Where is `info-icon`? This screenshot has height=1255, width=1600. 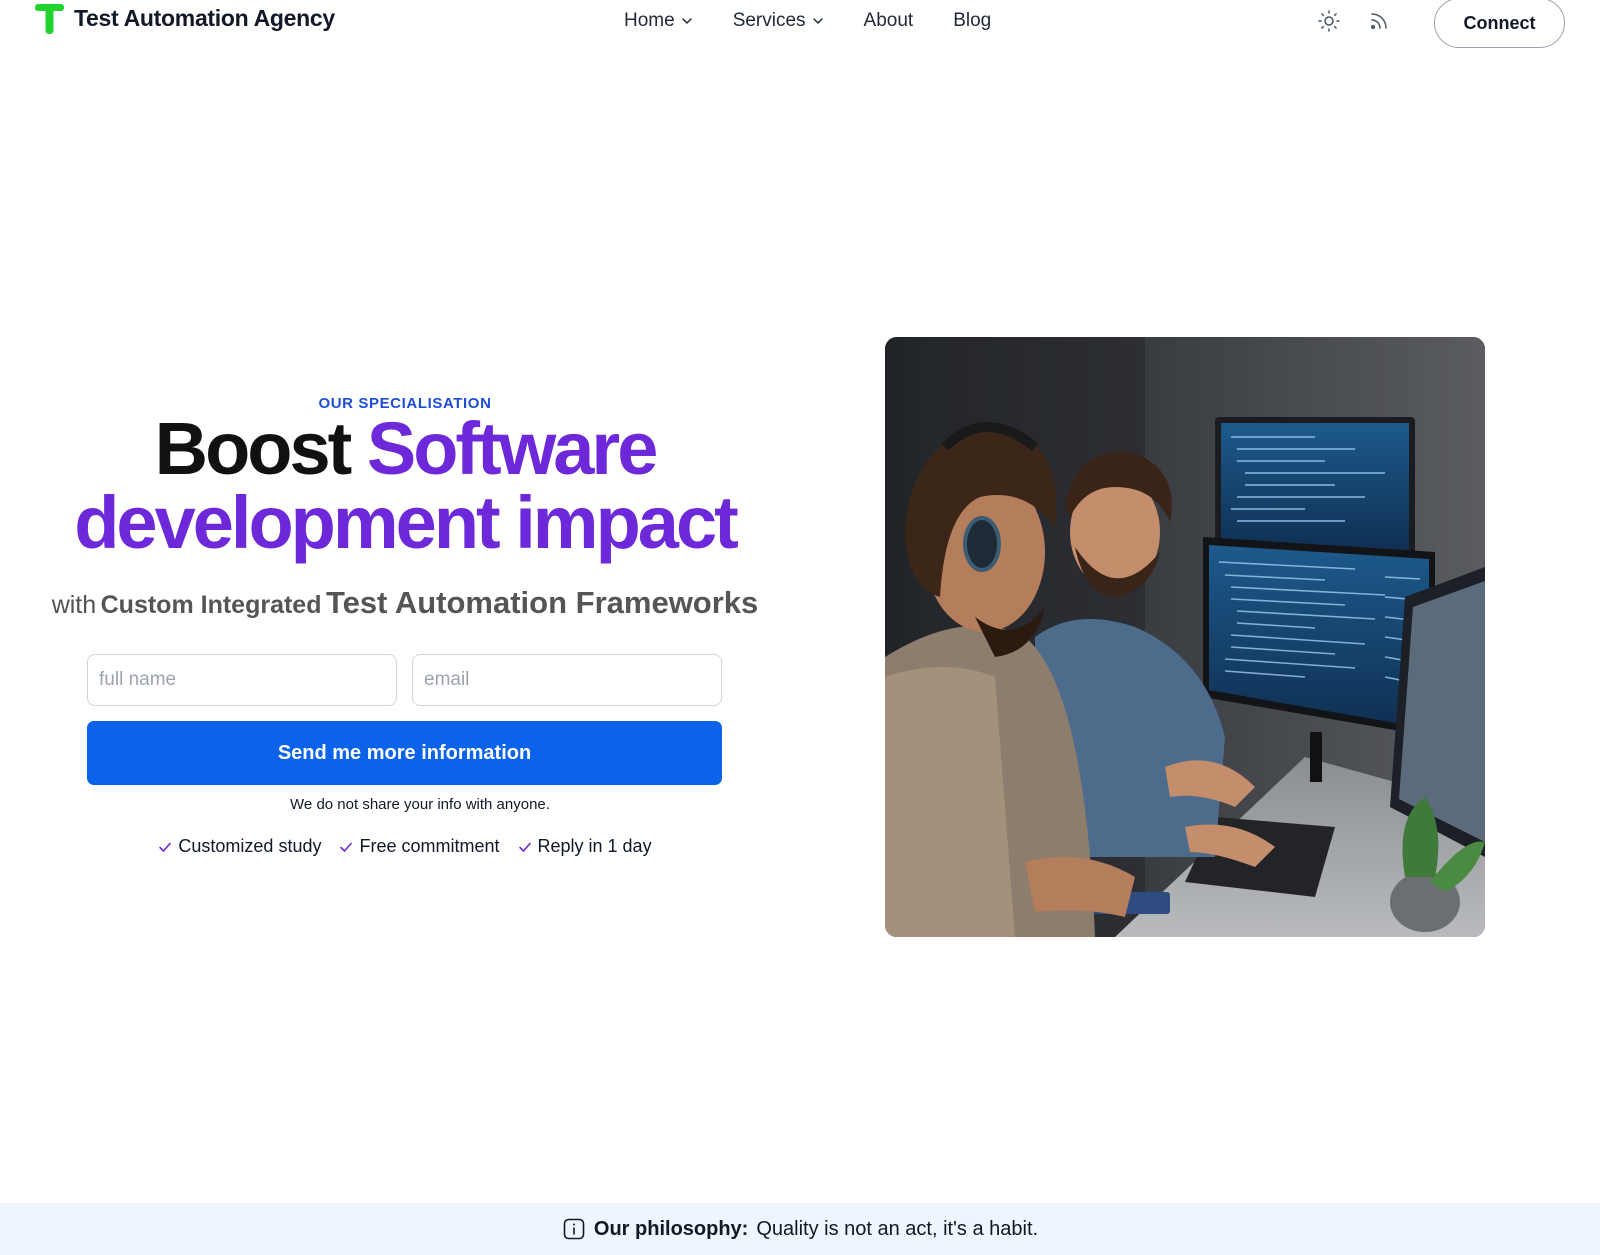 info-icon is located at coordinates (574, 1229).